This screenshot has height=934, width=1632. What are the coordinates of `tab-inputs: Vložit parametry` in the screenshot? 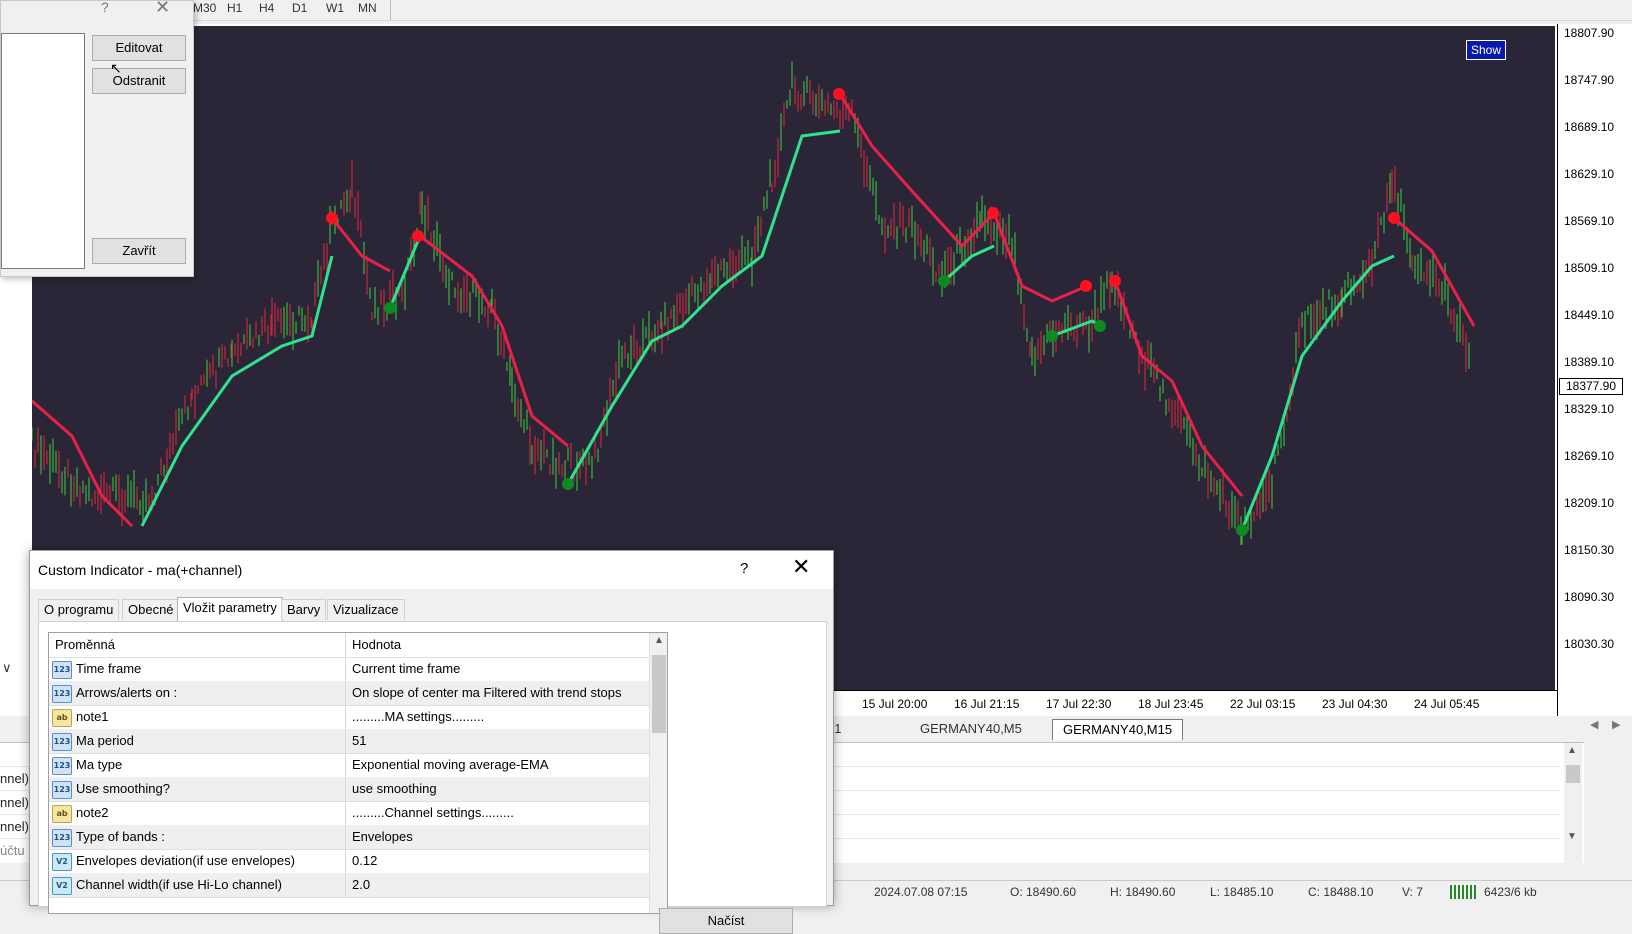 It's located at (230, 609).